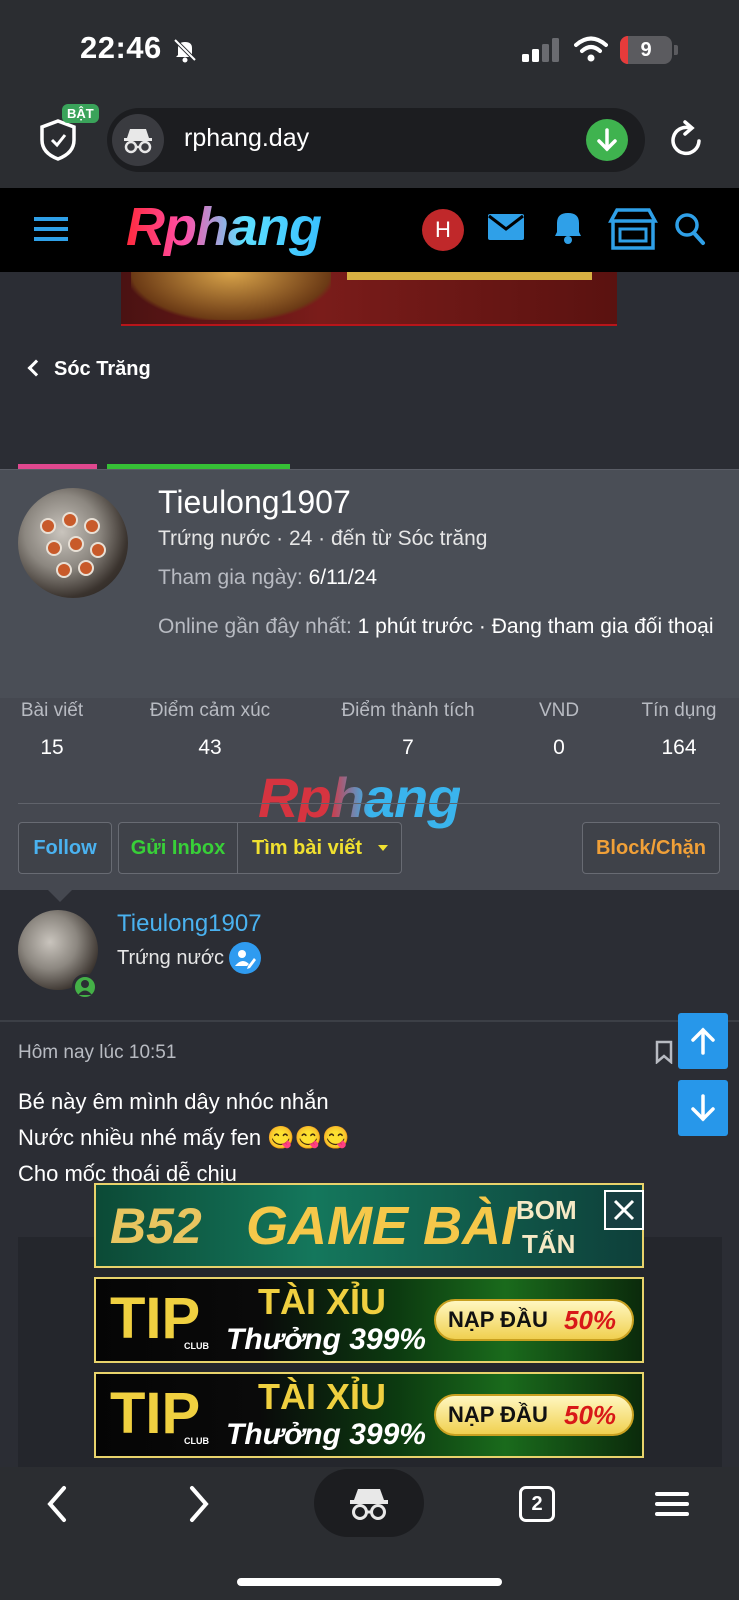 The width and height of the screenshot is (739, 1600). What do you see at coordinates (254, 502) in the screenshot?
I see `member-name: Tieulong1907` at bounding box center [254, 502].